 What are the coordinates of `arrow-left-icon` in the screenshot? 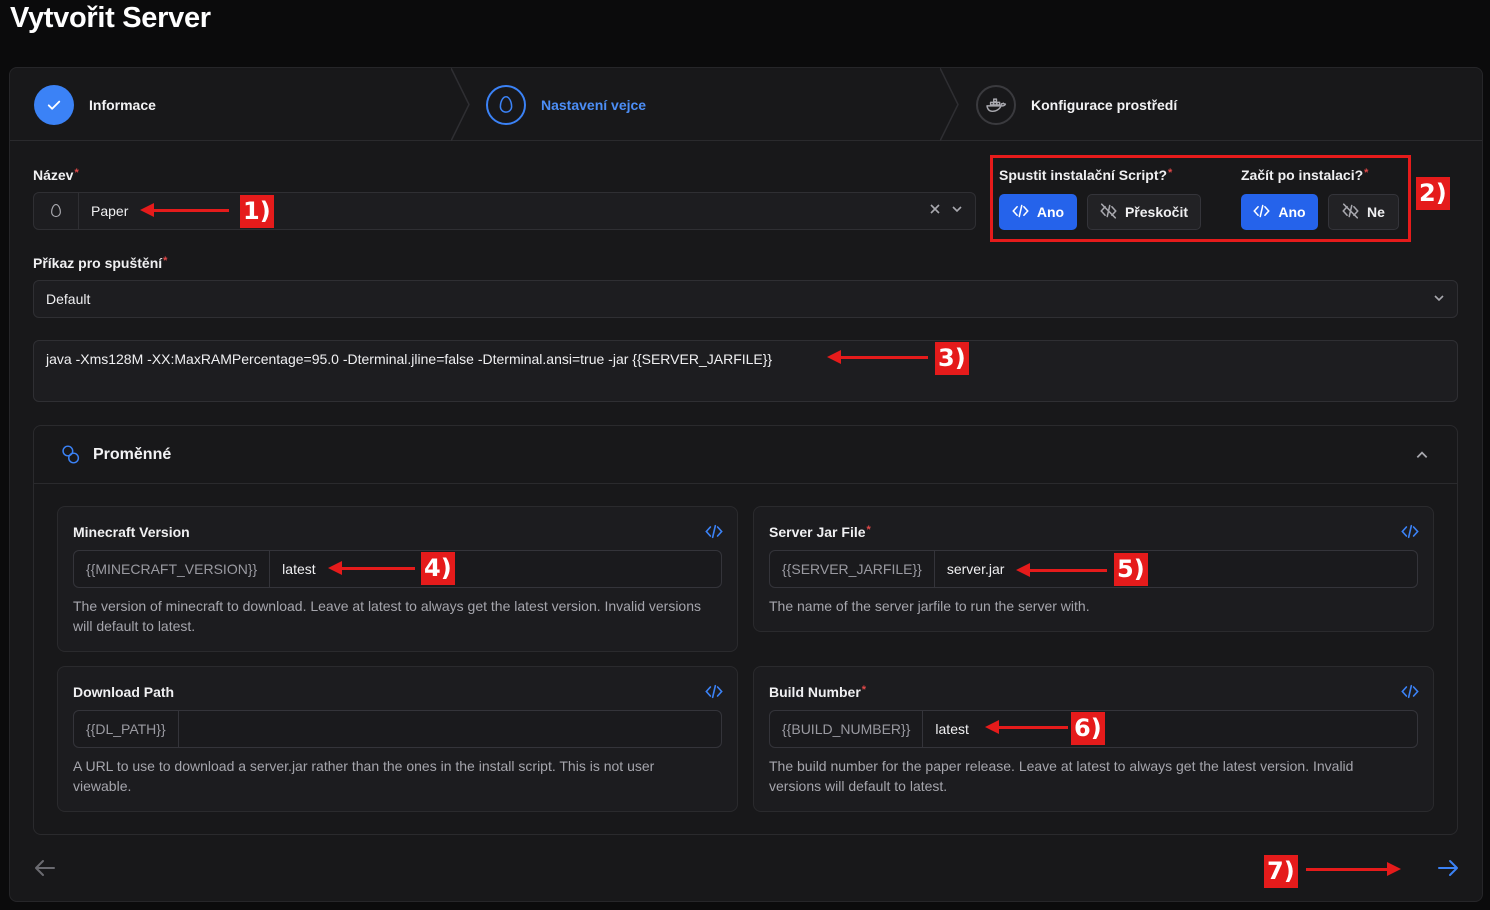 It's located at (45, 870).